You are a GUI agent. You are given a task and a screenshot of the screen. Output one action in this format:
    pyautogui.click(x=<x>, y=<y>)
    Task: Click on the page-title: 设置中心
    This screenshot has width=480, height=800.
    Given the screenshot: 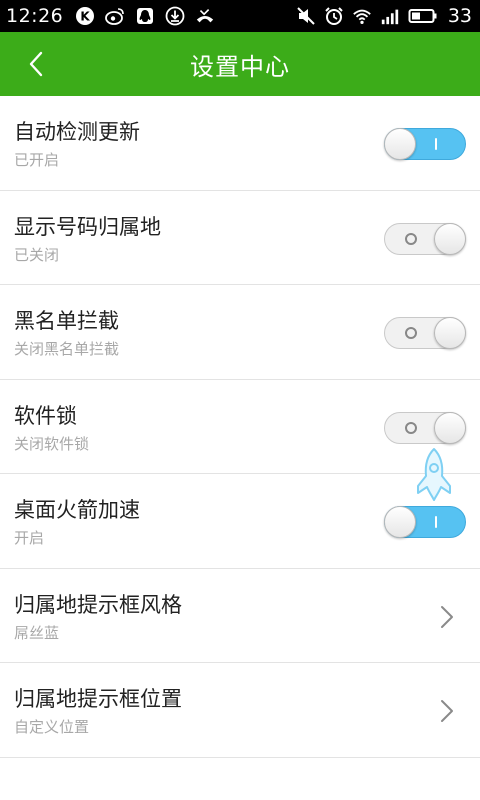 What is the action you would take?
    pyautogui.click(x=240, y=66)
    